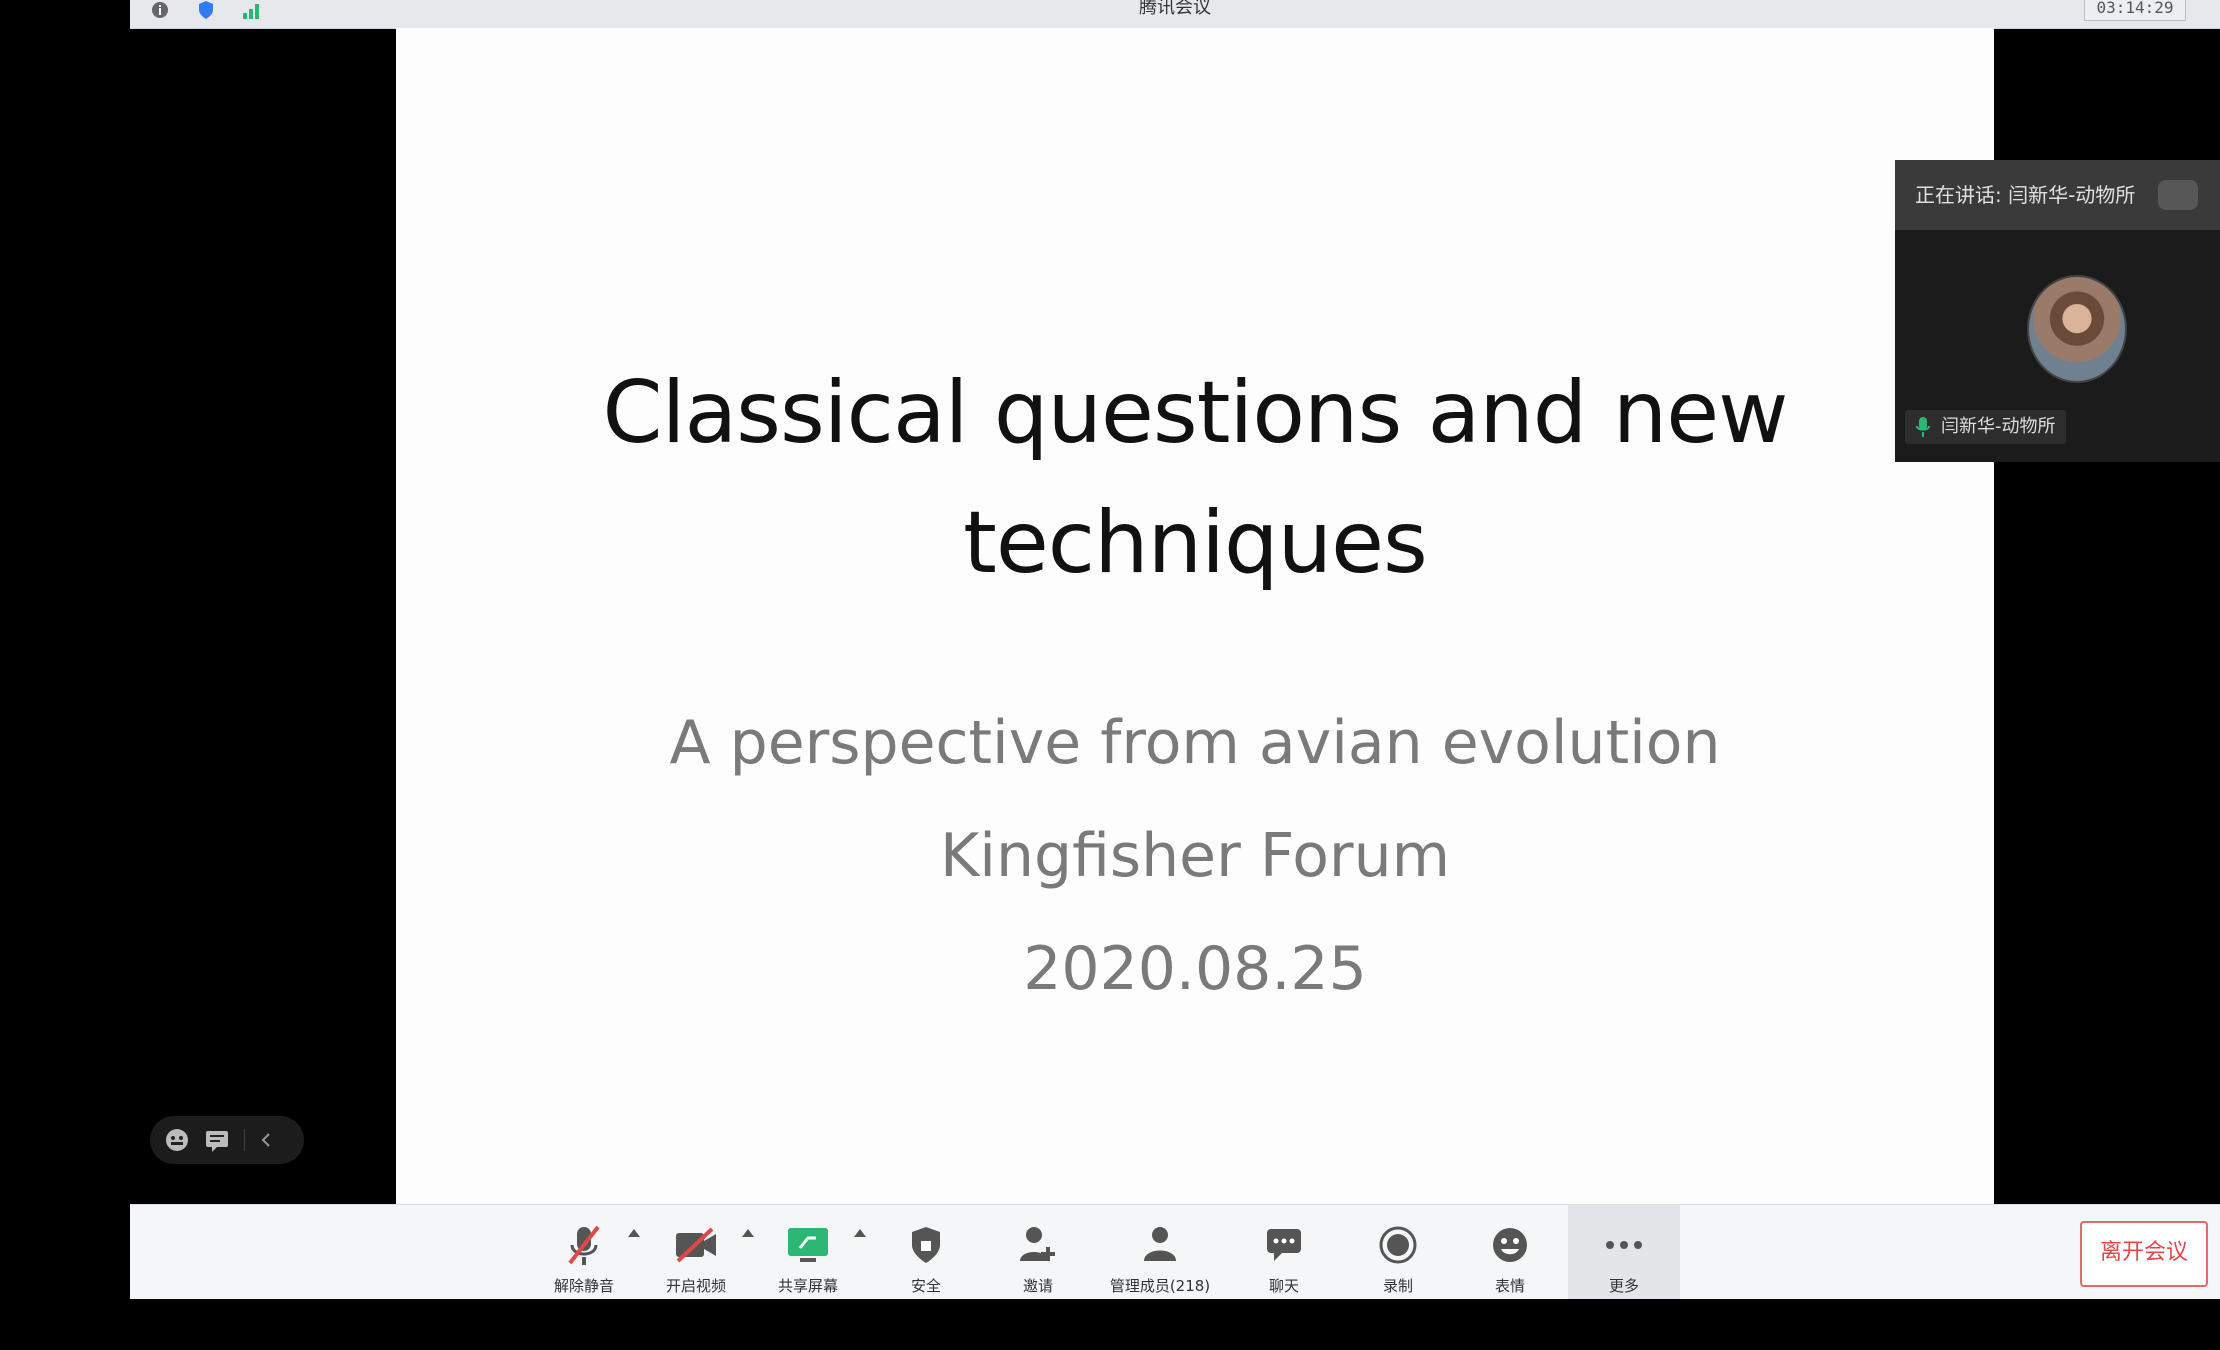 The image size is (2220, 1350). Describe the element at coordinates (748, 1233) in the screenshot. I see `video-options-caret-icon` at that location.